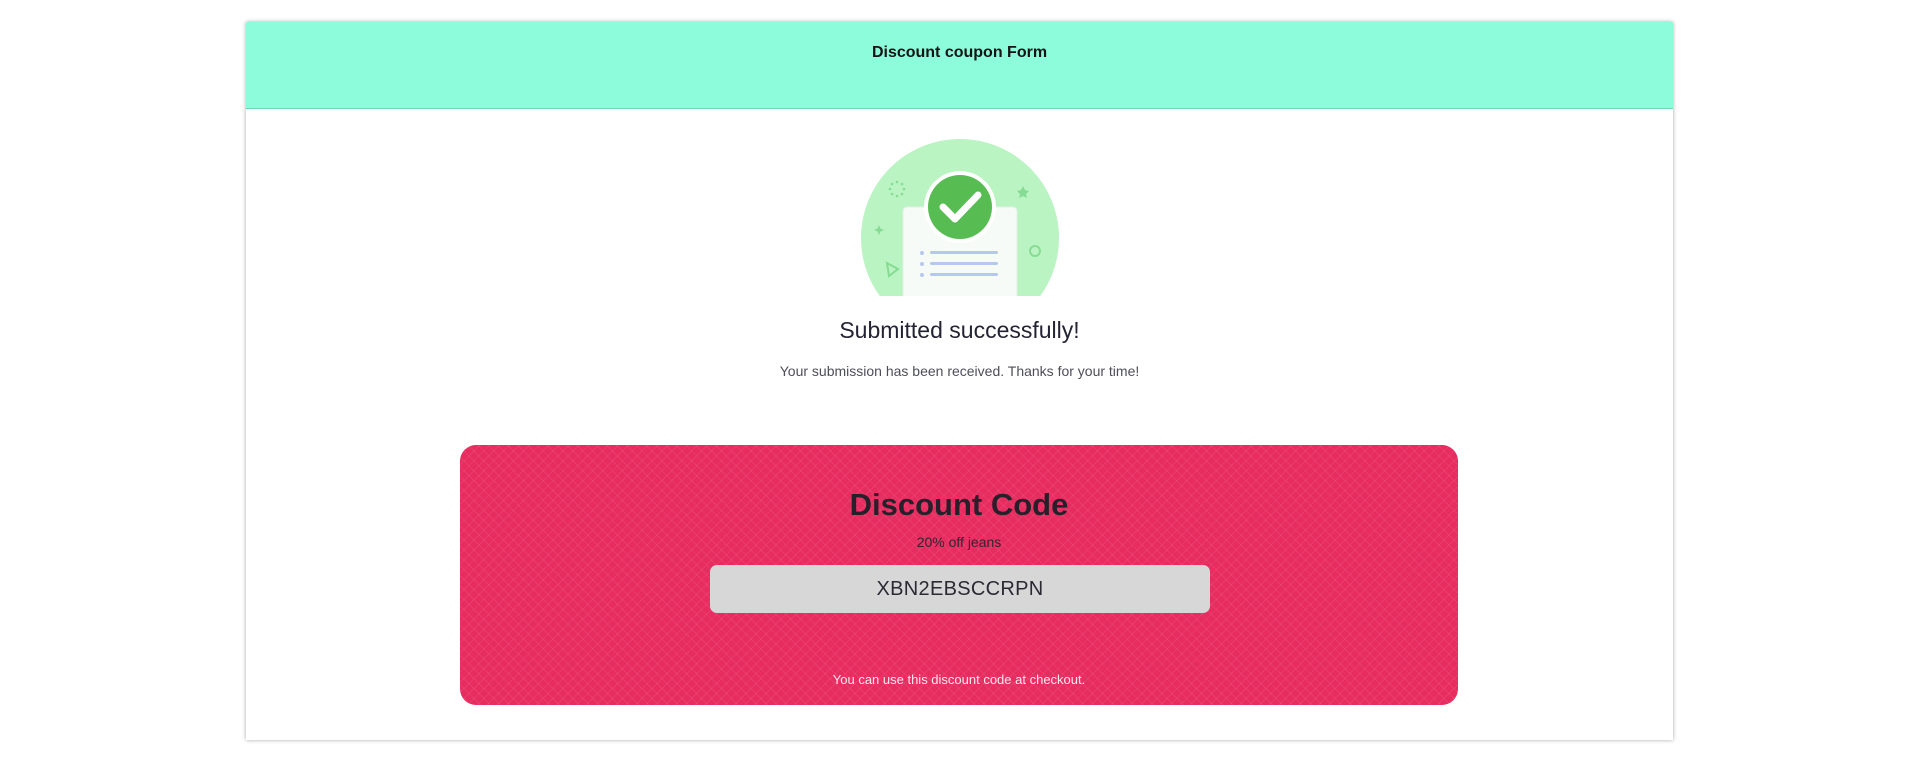 Image resolution: width=1920 pixels, height=770 pixels. I want to click on coupon-description: 20% off jeans, so click(959, 542).